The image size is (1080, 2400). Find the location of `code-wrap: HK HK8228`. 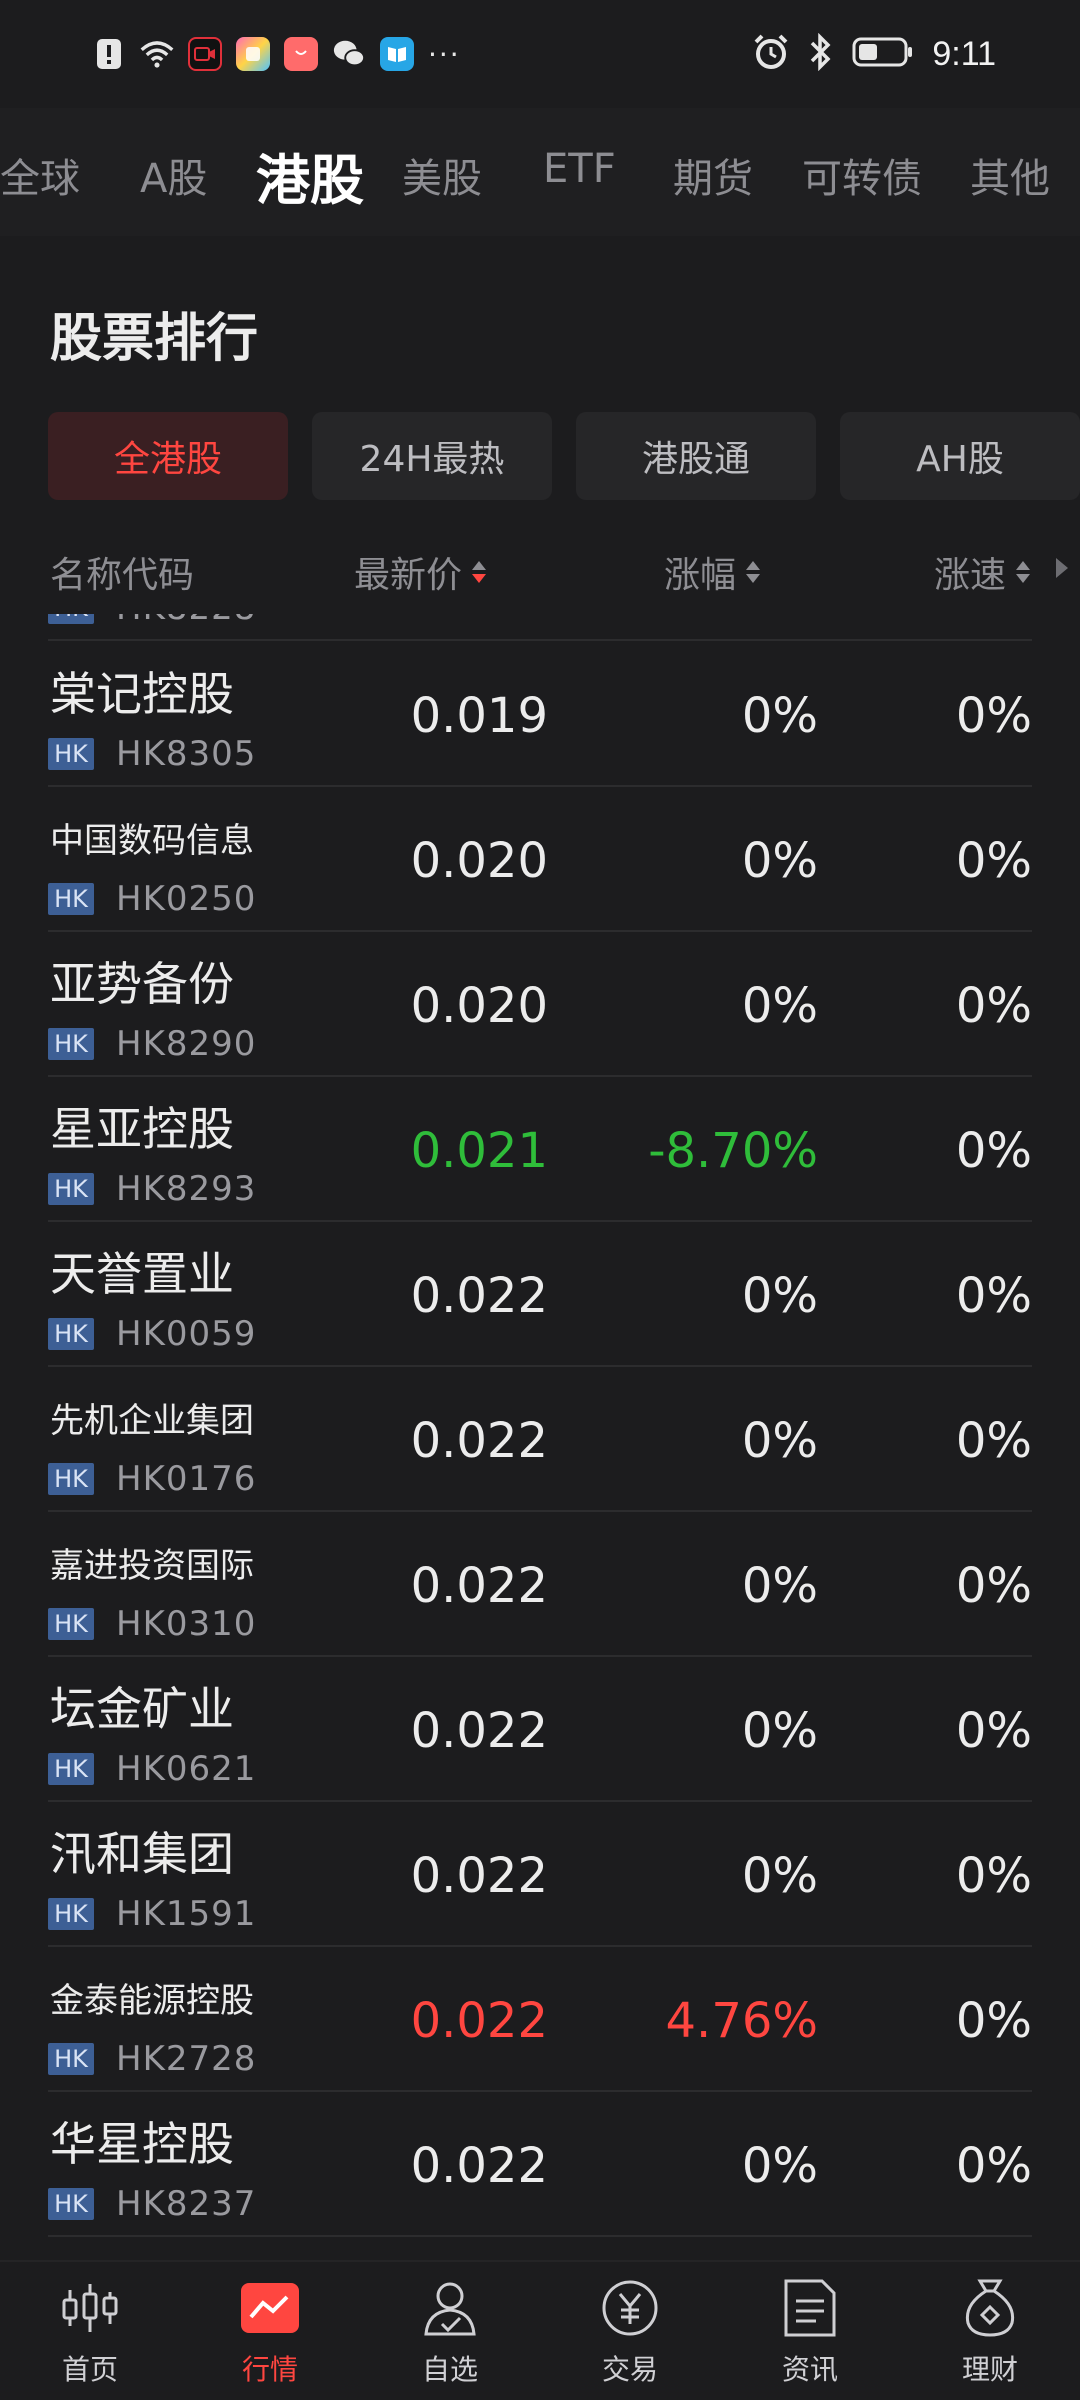

code-wrap: HK HK8228 is located at coordinates (152, 621).